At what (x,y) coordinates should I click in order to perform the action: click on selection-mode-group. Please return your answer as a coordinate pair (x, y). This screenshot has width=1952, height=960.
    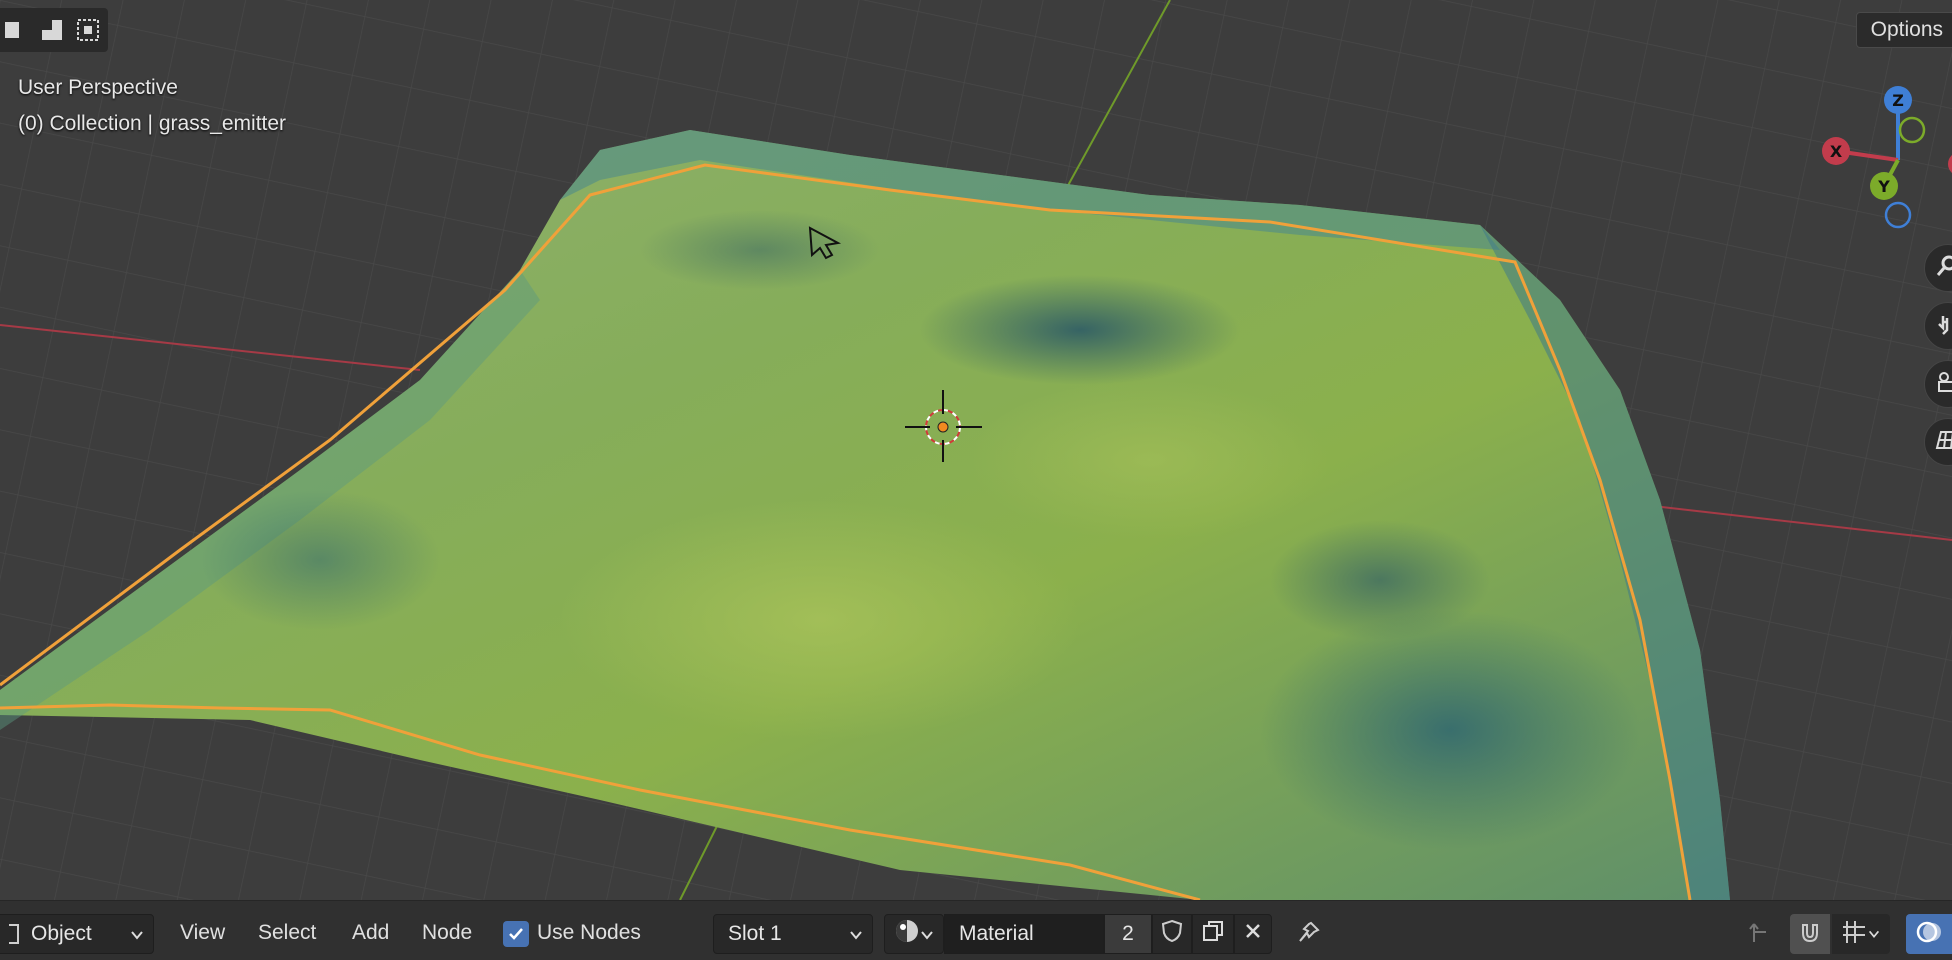
    Looking at the image, I should click on (54, 30).